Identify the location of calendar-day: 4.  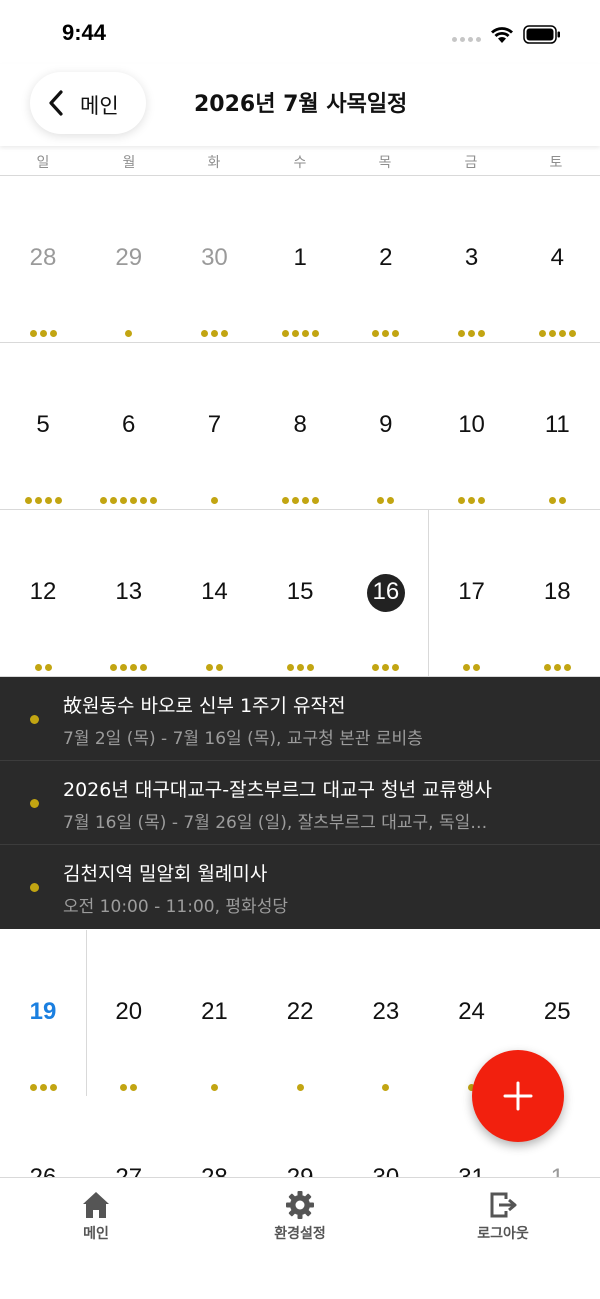
(557, 259).